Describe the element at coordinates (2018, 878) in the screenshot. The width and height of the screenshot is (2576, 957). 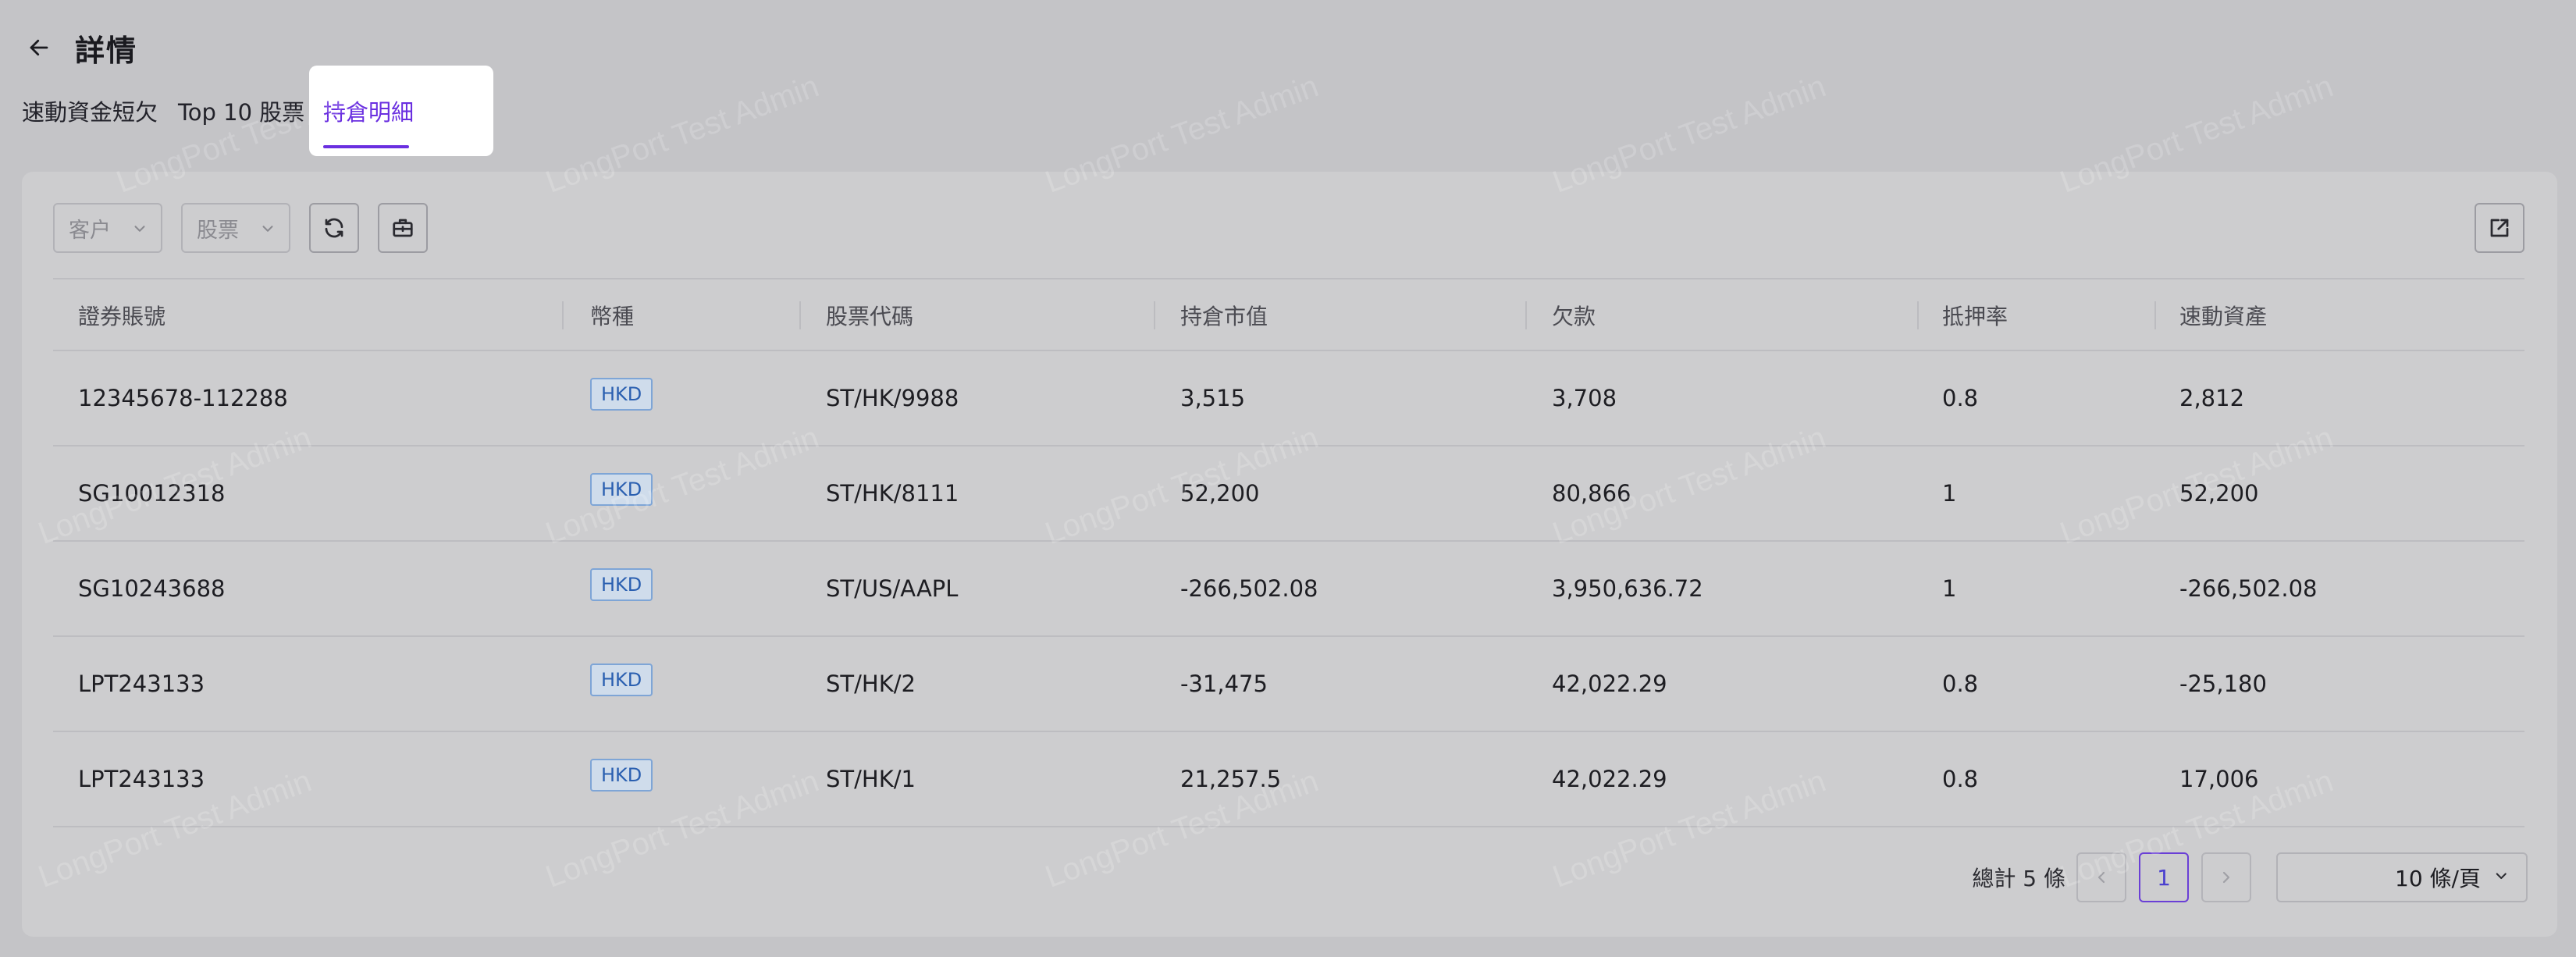
I see `total-count: 總計 5 條` at that location.